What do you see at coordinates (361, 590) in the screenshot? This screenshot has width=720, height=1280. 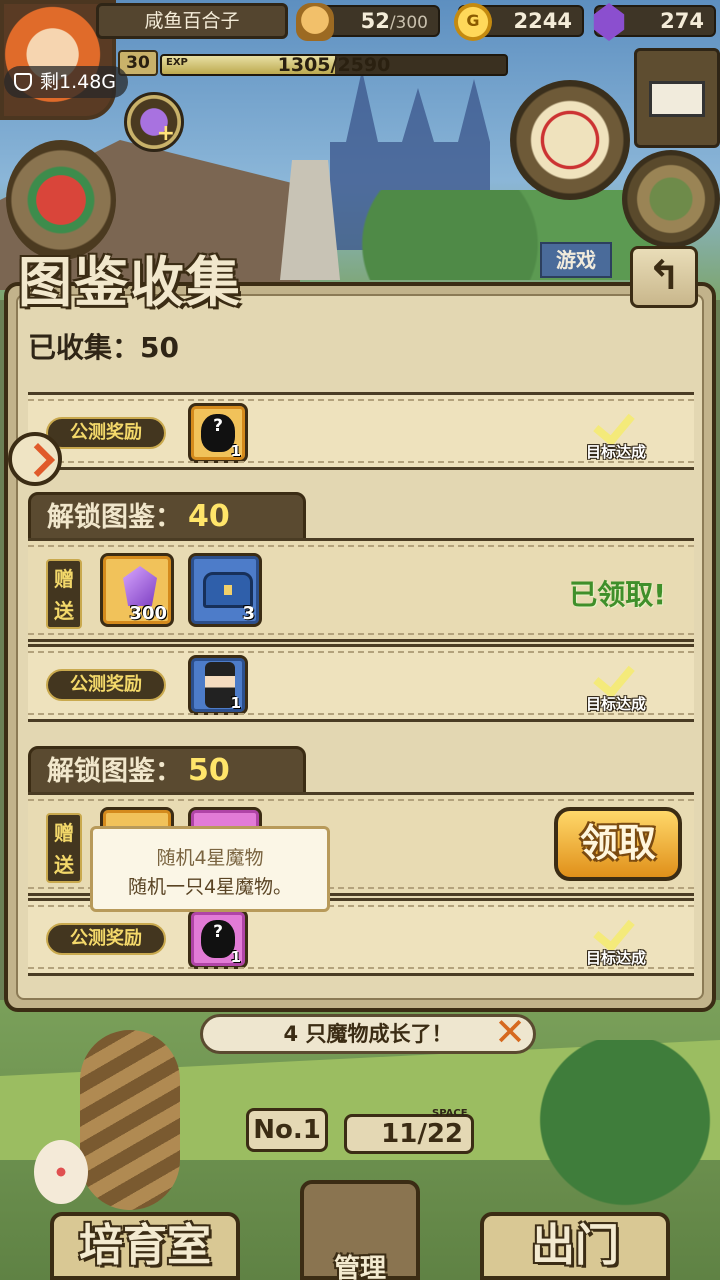 I see `gift-row-40: 赠送 300 3 已领取!` at bounding box center [361, 590].